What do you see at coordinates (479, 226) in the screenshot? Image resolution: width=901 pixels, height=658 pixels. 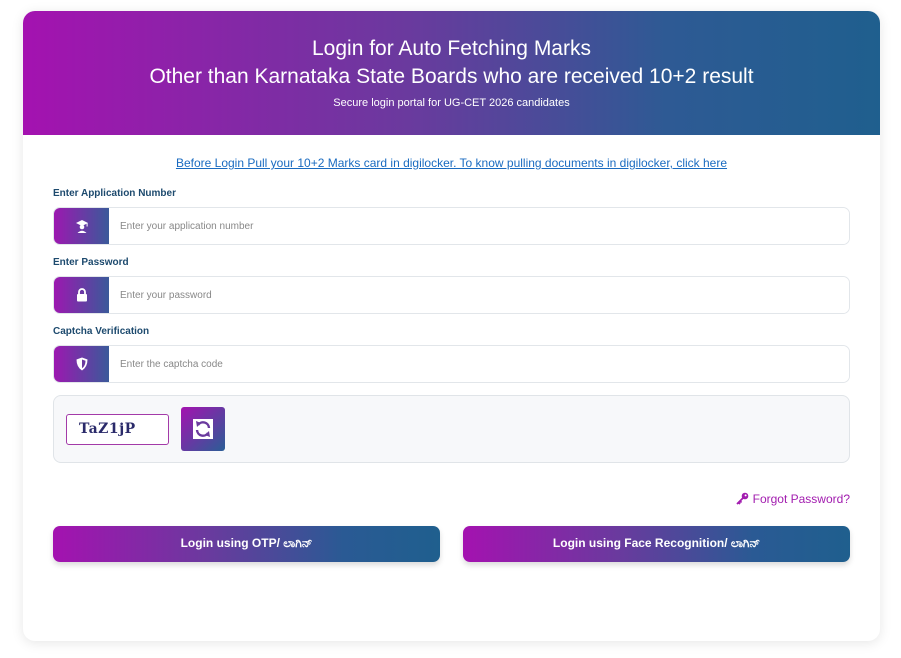 I see `application-number-input` at bounding box center [479, 226].